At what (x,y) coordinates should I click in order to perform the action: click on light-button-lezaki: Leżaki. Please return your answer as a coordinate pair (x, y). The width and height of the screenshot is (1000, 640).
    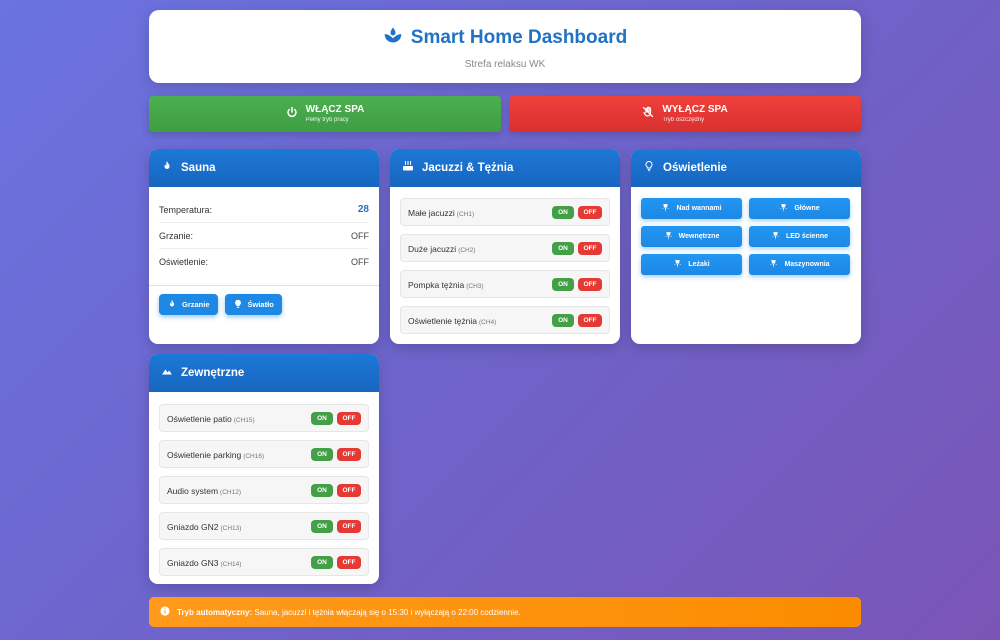
    Looking at the image, I should click on (691, 264).